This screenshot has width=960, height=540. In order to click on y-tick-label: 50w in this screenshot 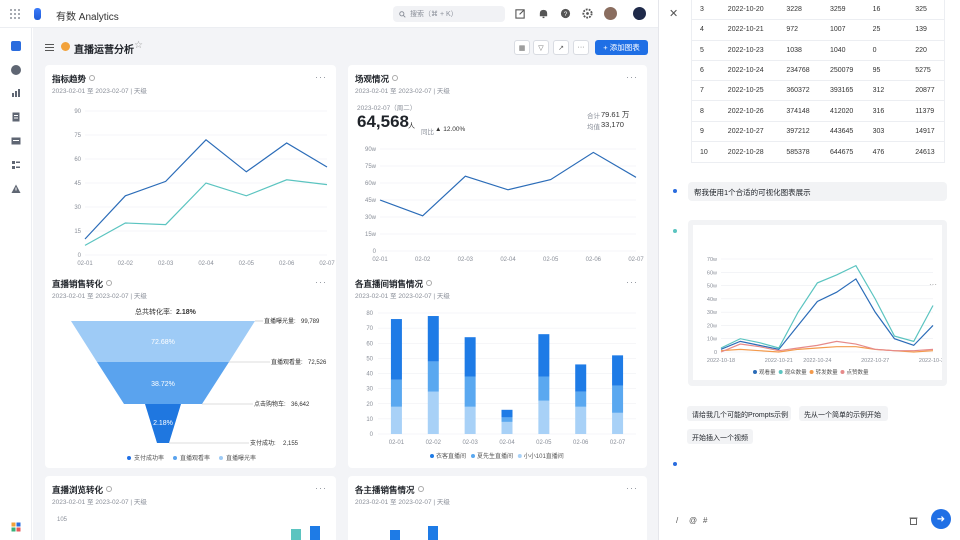, I will do `click(712, 287)`.